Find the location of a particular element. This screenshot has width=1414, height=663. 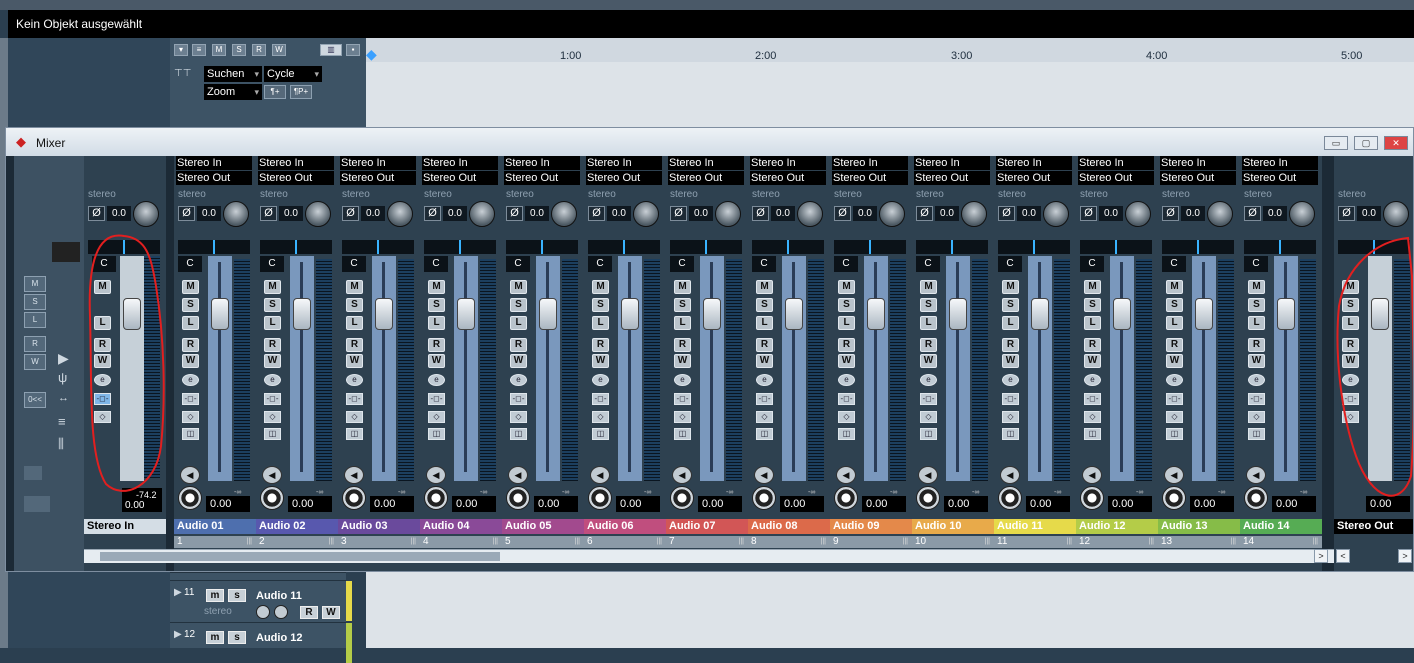

track-row: ▶ 12 m s Audio 12 is located at coordinates (261, 642).